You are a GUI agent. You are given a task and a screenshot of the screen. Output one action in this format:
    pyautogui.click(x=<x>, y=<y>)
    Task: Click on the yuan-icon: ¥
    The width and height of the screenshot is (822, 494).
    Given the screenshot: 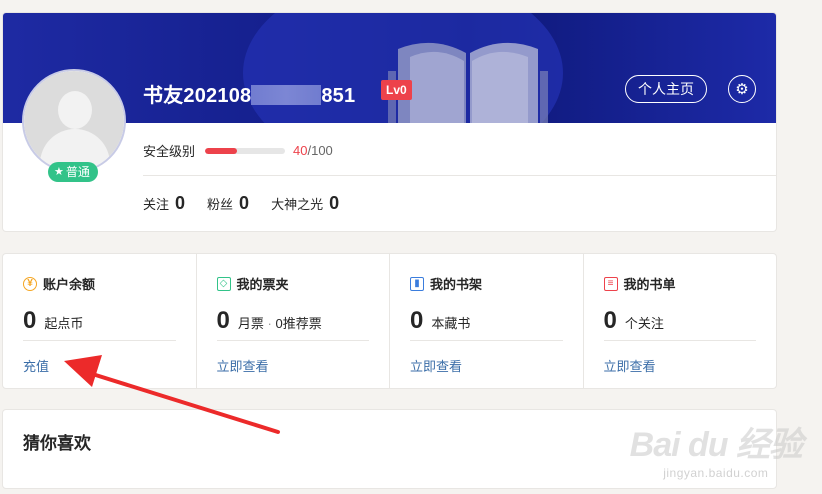 What is the action you would take?
    pyautogui.click(x=30, y=283)
    